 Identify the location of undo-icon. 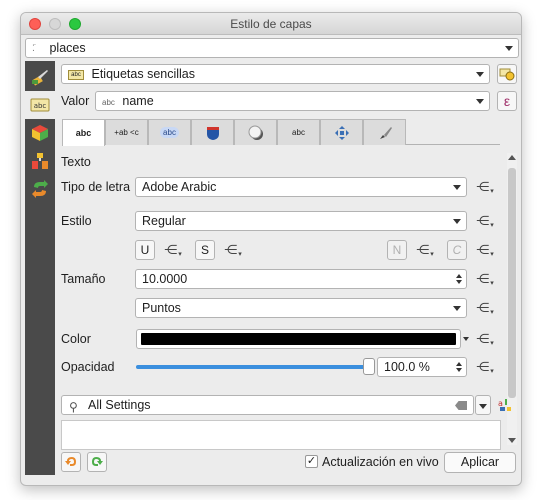
(70, 461).